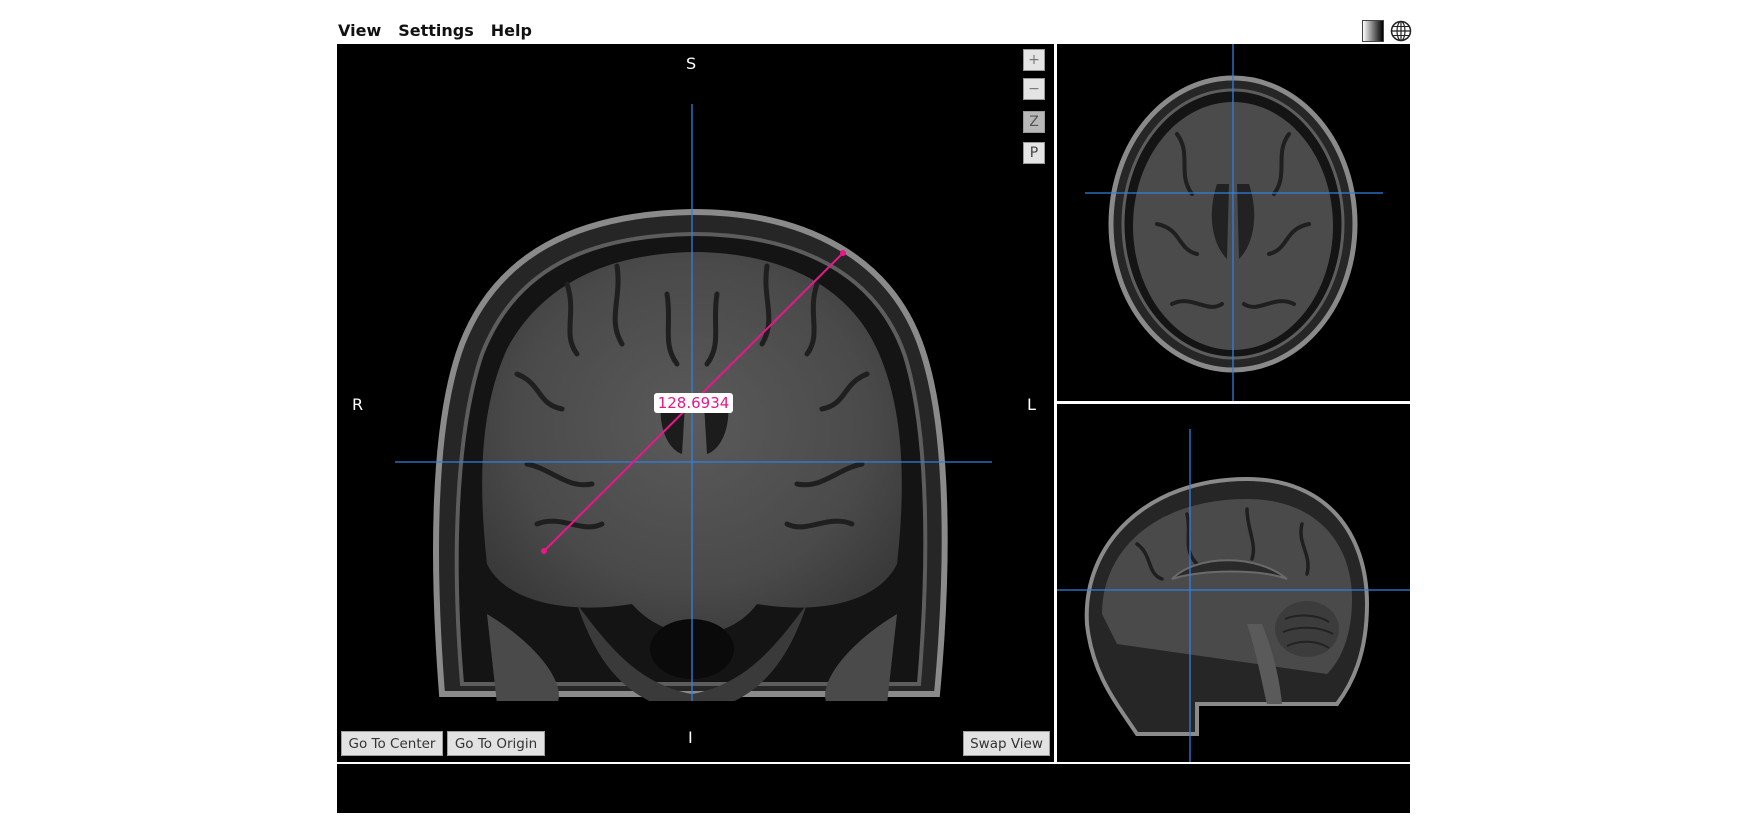  Describe the element at coordinates (358, 404) in the screenshot. I see `orientation-right: R` at that location.